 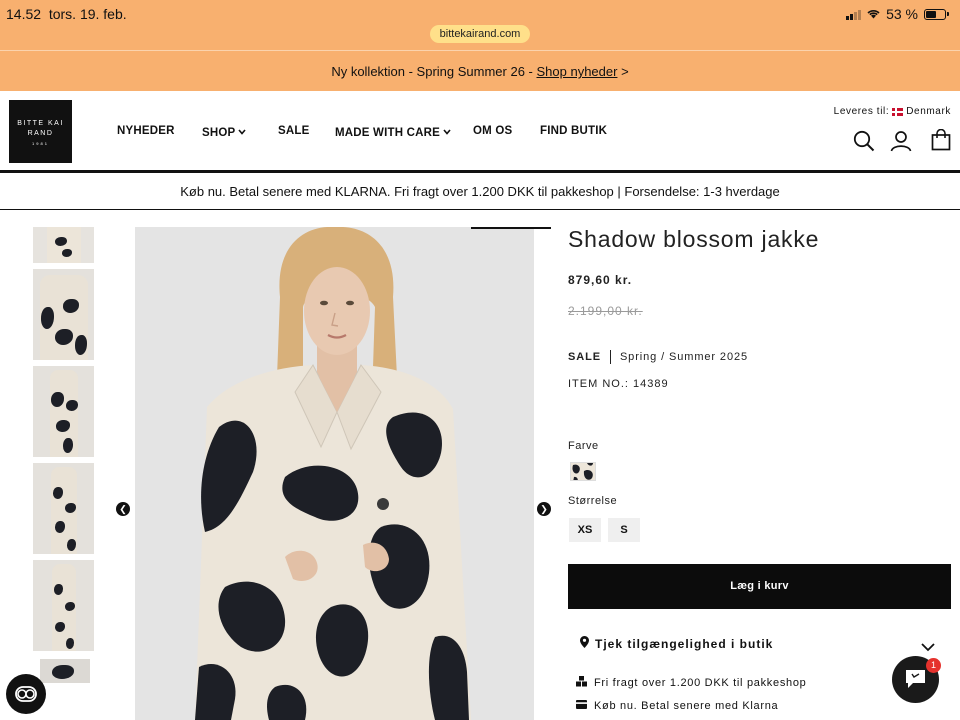 What do you see at coordinates (480, 34) in the screenshot?
I see `url-bar: bittekairand.com` at bounding box center [480, 34].